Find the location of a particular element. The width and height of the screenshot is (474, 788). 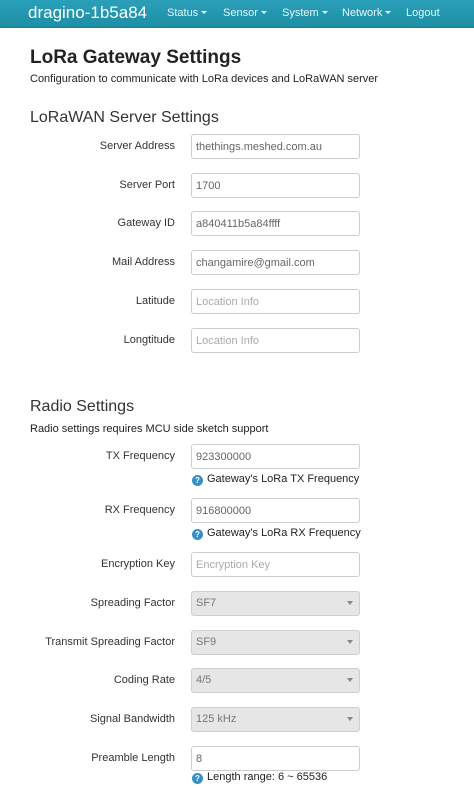

page-title: LoRa Gateway Settings is located at coordinates (136, 57).